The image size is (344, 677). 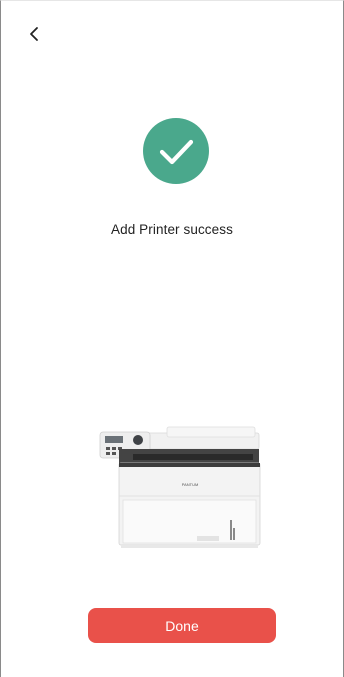 What do you see at coordinates (172, 229) in the screenshot?
I see `success-message: Add Printer success` at bounding box center [172, 229].